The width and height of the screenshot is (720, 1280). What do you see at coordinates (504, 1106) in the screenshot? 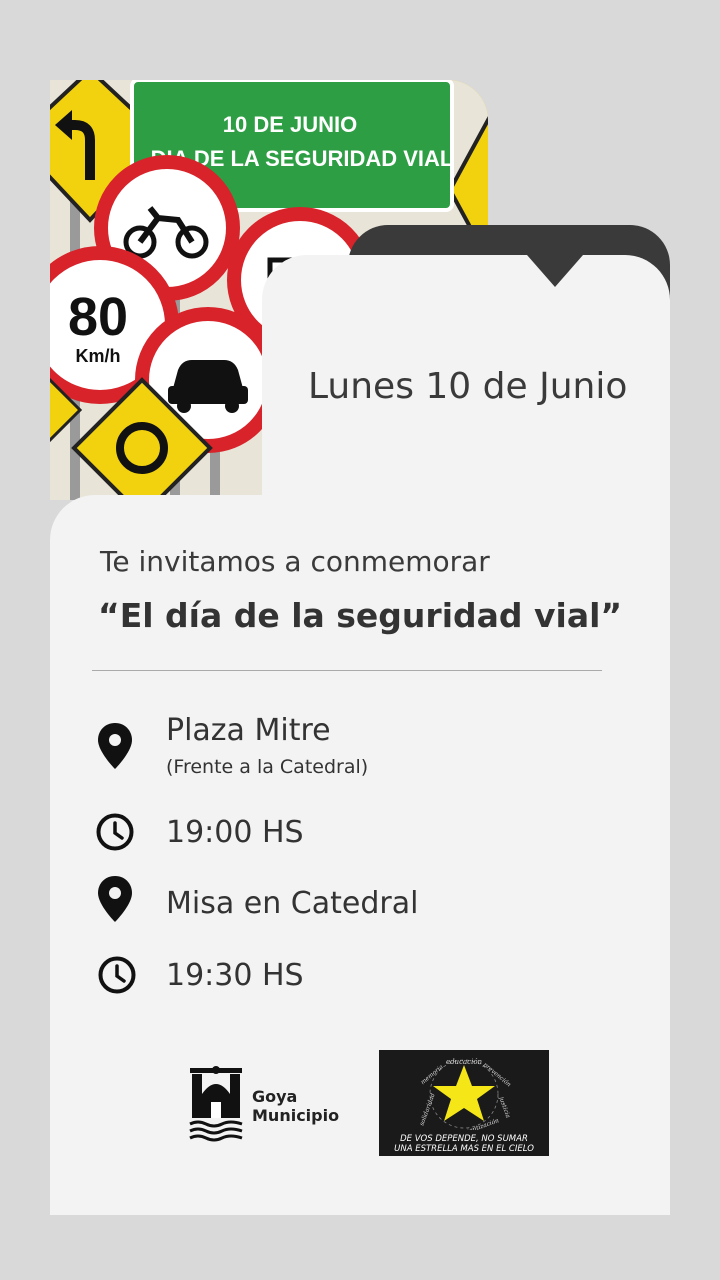
I see `ring-word-right: justicia` at bounding box center [504, 1106].